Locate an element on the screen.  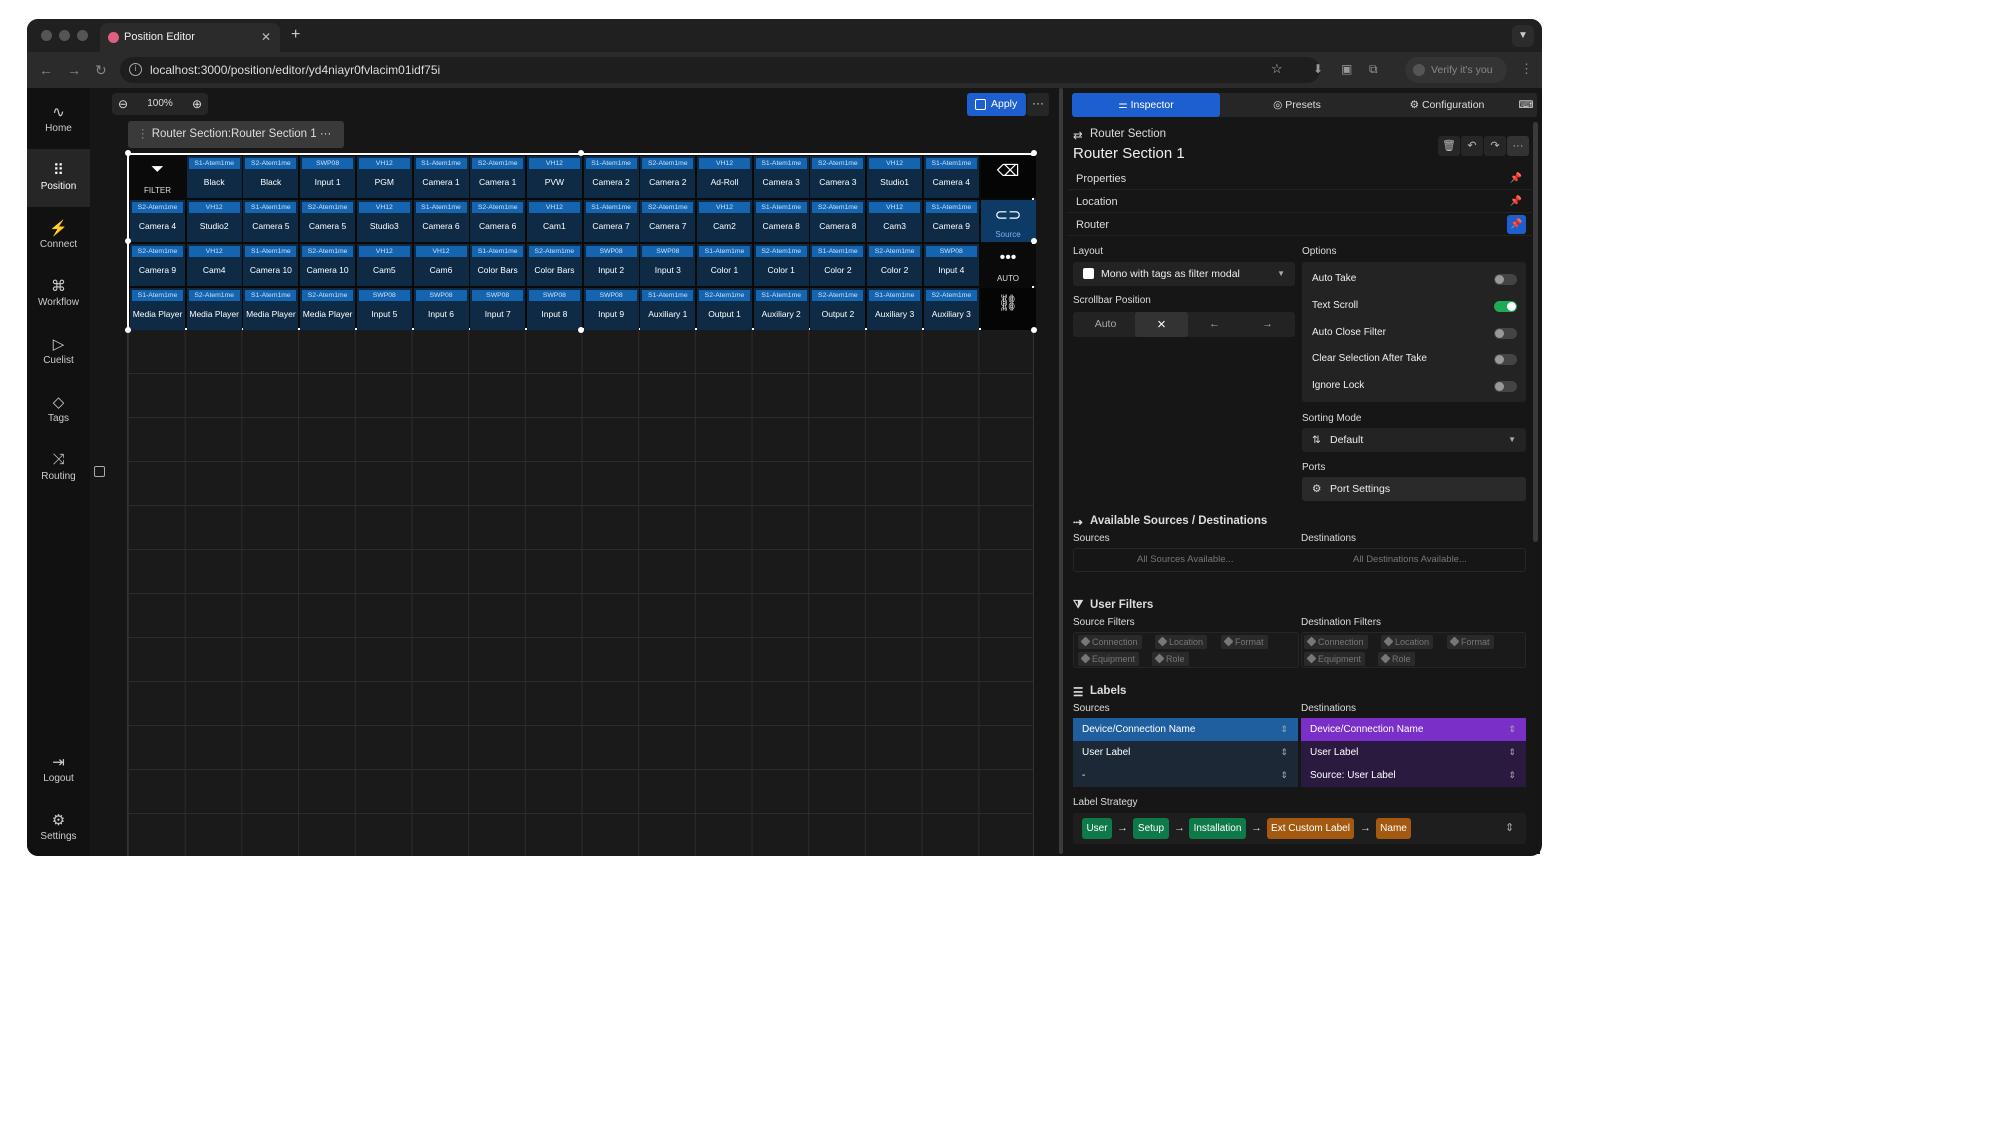
sidebar-item-position: ⠿ Position is located at coordinates (58, 178).